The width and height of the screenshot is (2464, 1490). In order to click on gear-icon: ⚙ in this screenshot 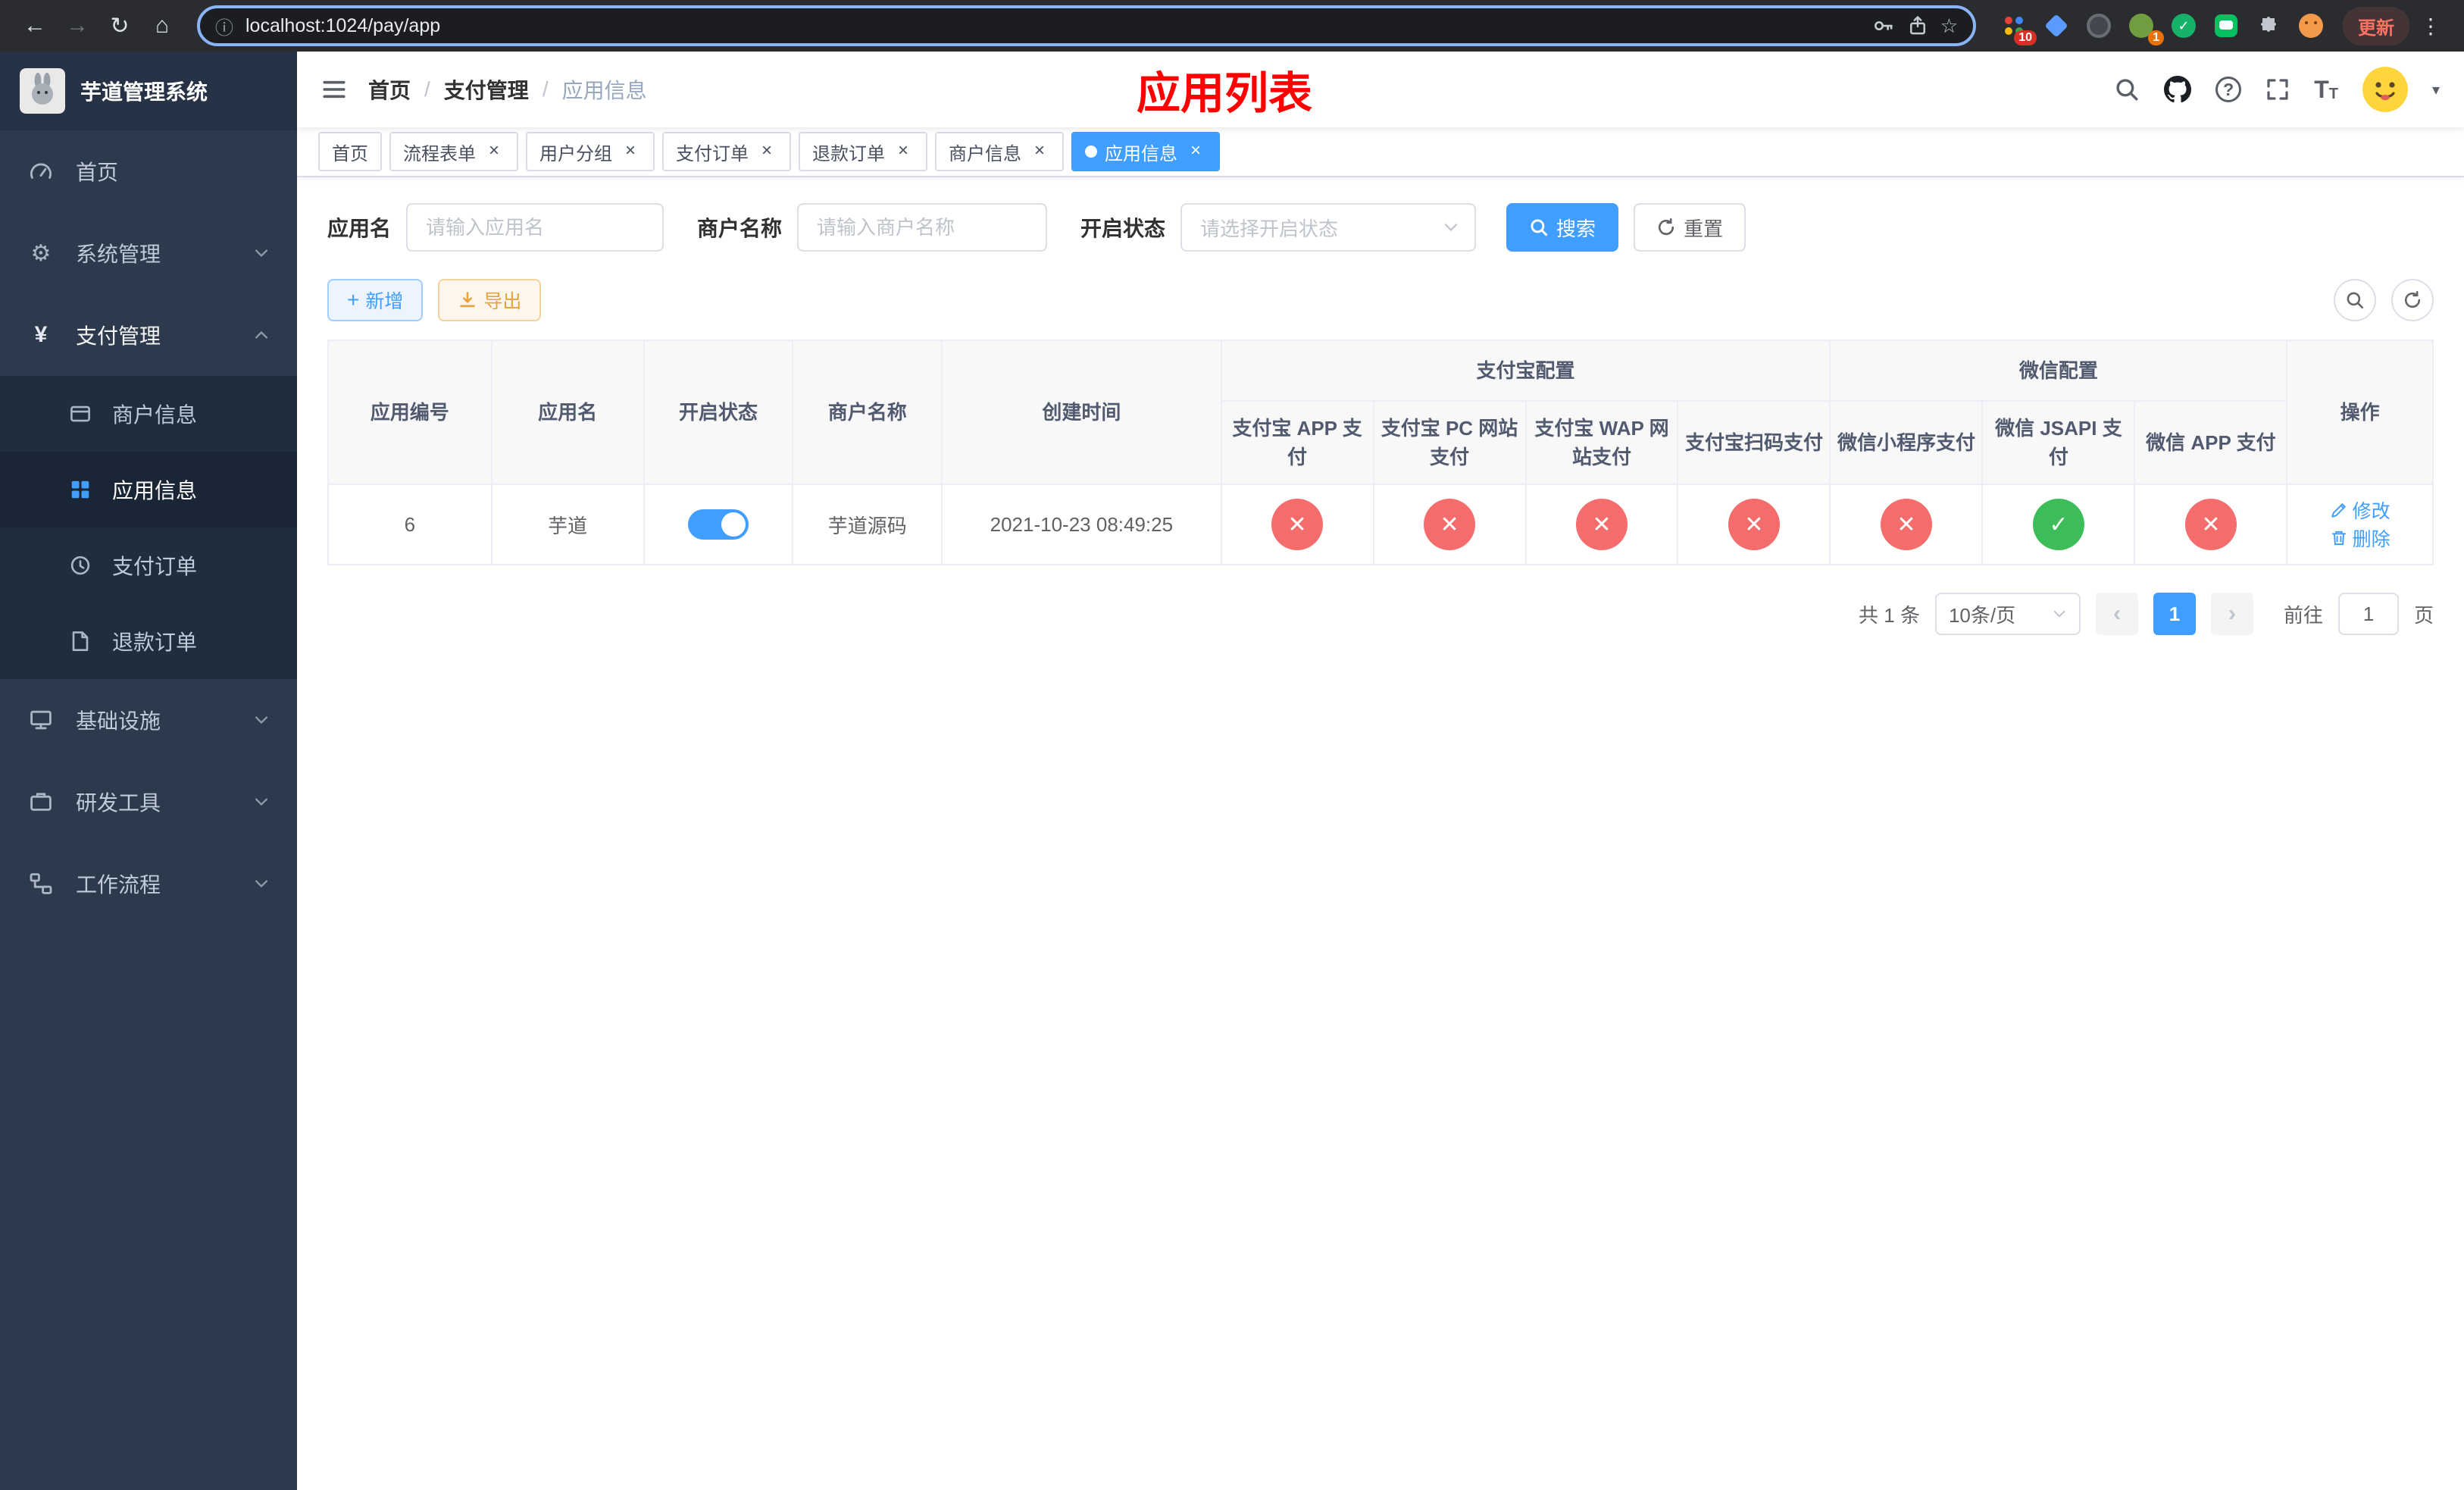, I will do `click(41, 253)`.